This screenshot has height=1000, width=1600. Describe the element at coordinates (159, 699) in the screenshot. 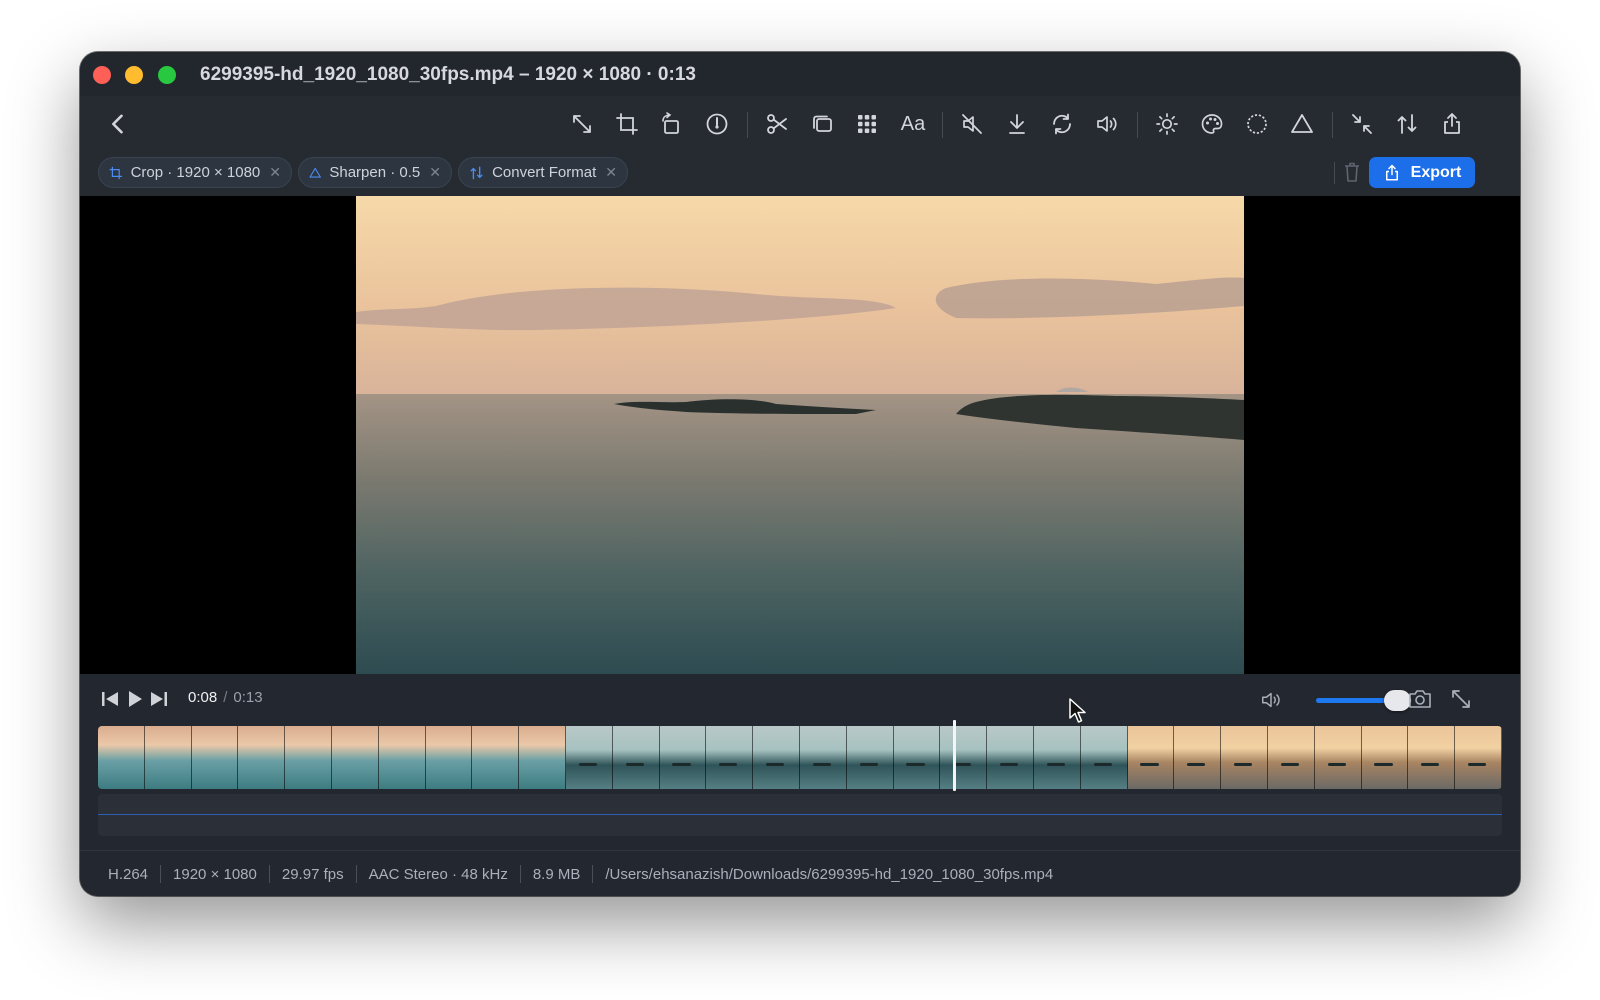

I see `skip-forward-icon` at that location.